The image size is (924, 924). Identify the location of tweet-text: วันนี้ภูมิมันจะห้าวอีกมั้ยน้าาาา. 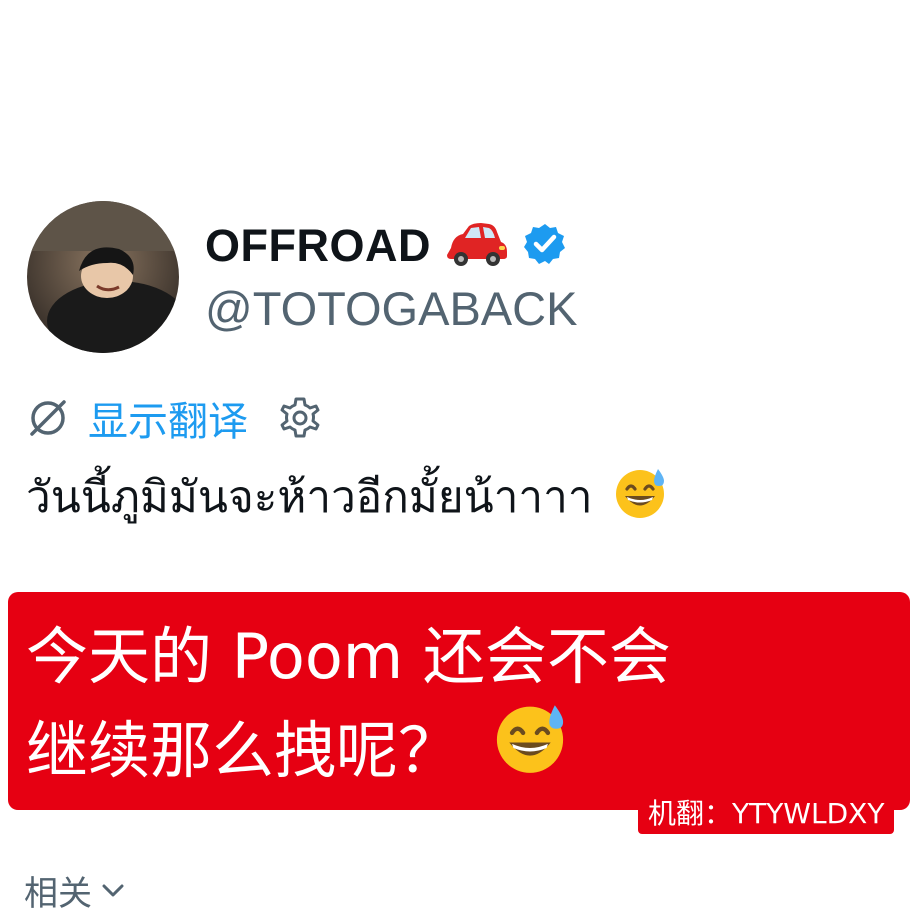
(347, 497).